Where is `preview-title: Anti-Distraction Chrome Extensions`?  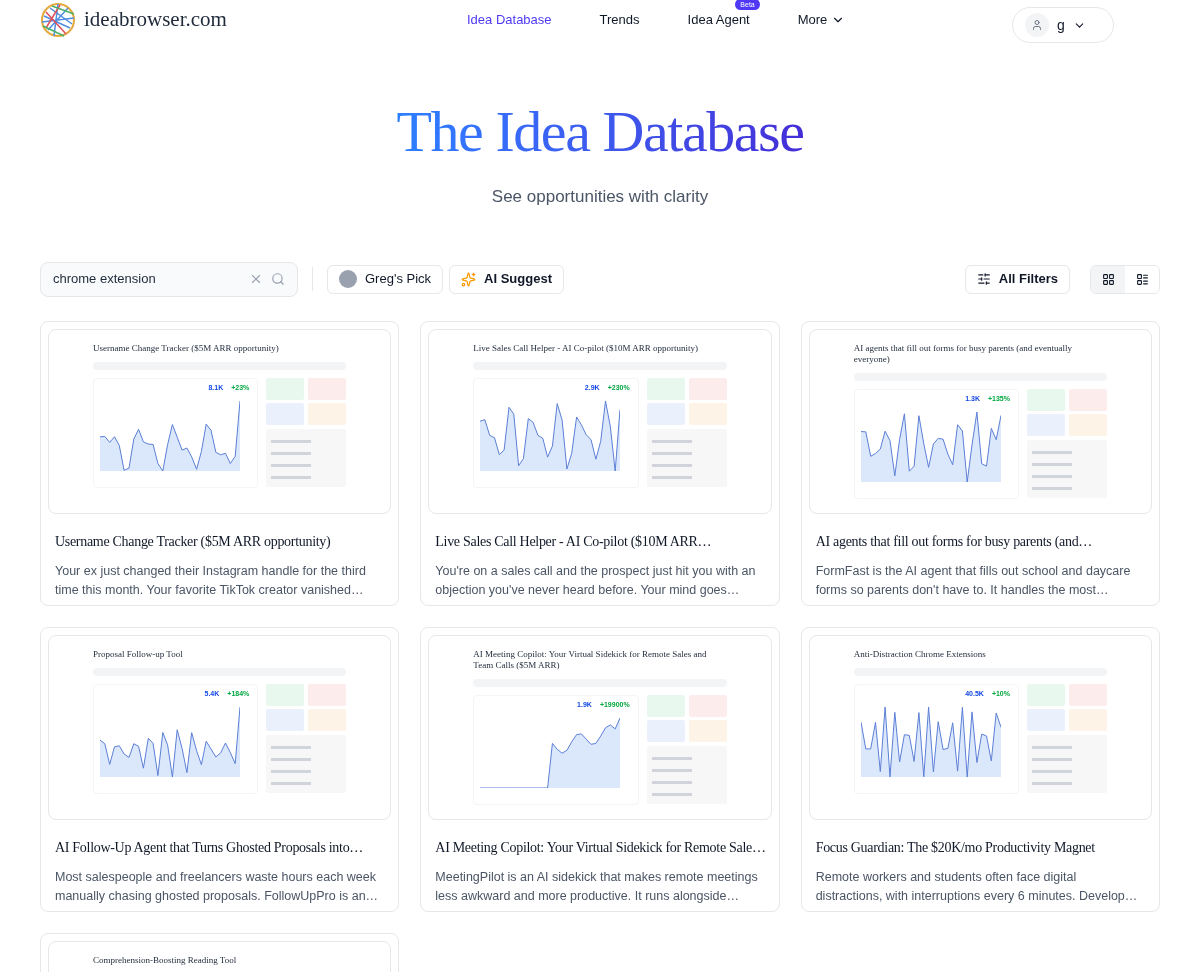
preview-title: Anti-Distraction Chrome Extensions is located at coordinates (920, 654).